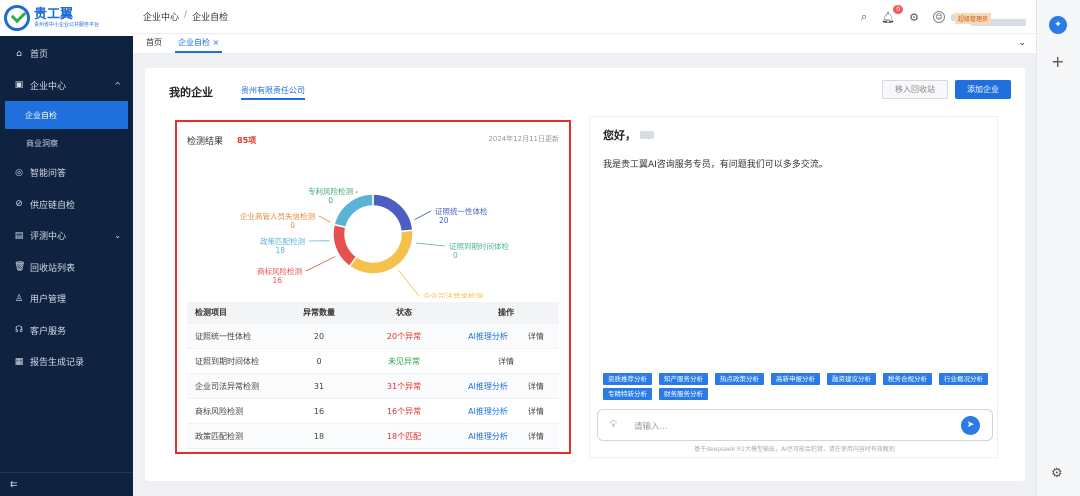 This screenshot has height=496, width=1080. I want to click on topic-chip: 资质推荐分析, so click(627, 379).